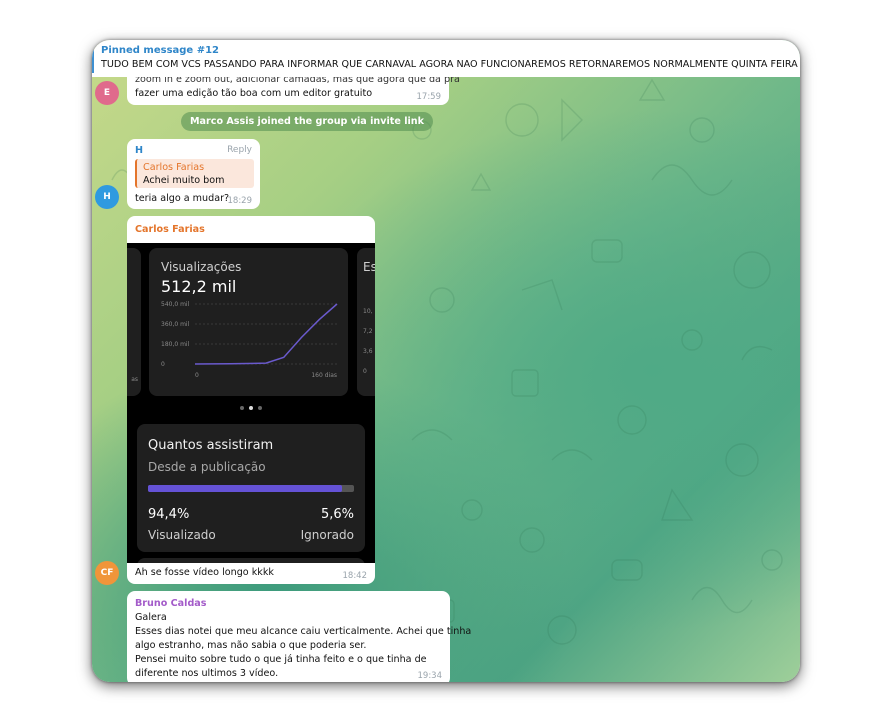  What do you see at coordinates (368, 311) in the screenshot?
I see `axis-tick: 10,` at bounding box center [368, 311].